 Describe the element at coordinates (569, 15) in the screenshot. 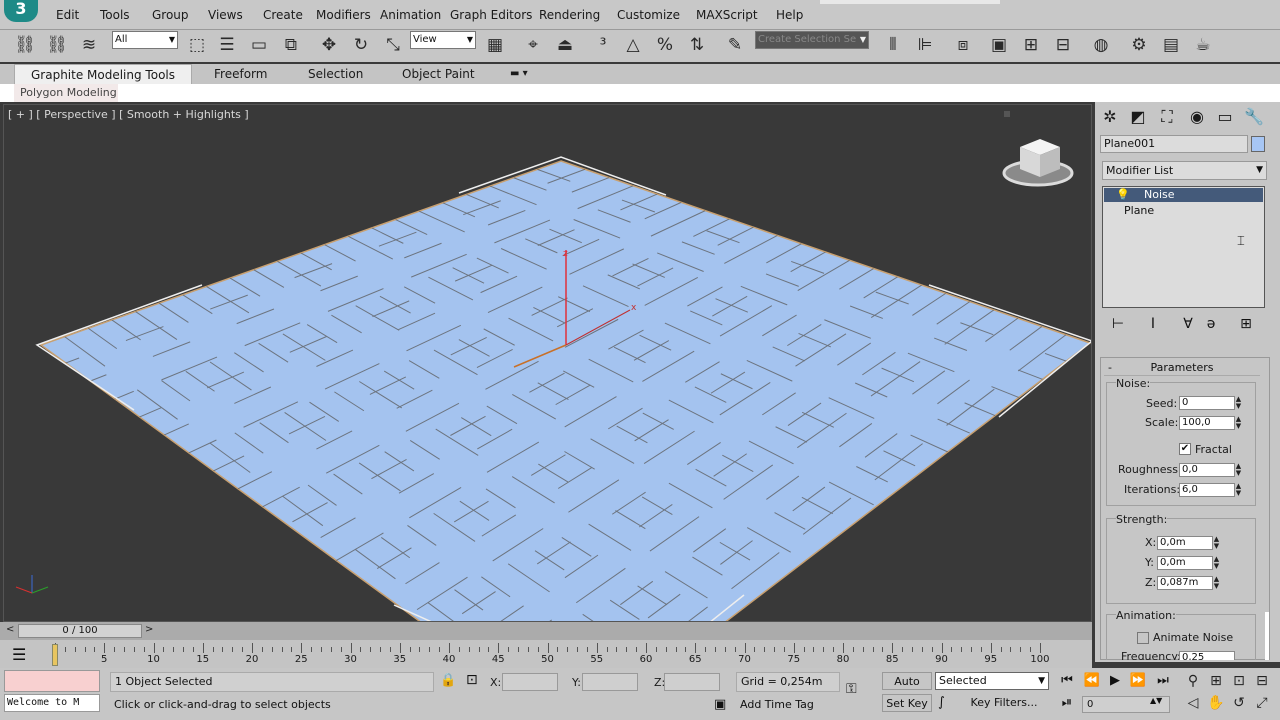

I see `menu-rendering: Rendering` at that location.